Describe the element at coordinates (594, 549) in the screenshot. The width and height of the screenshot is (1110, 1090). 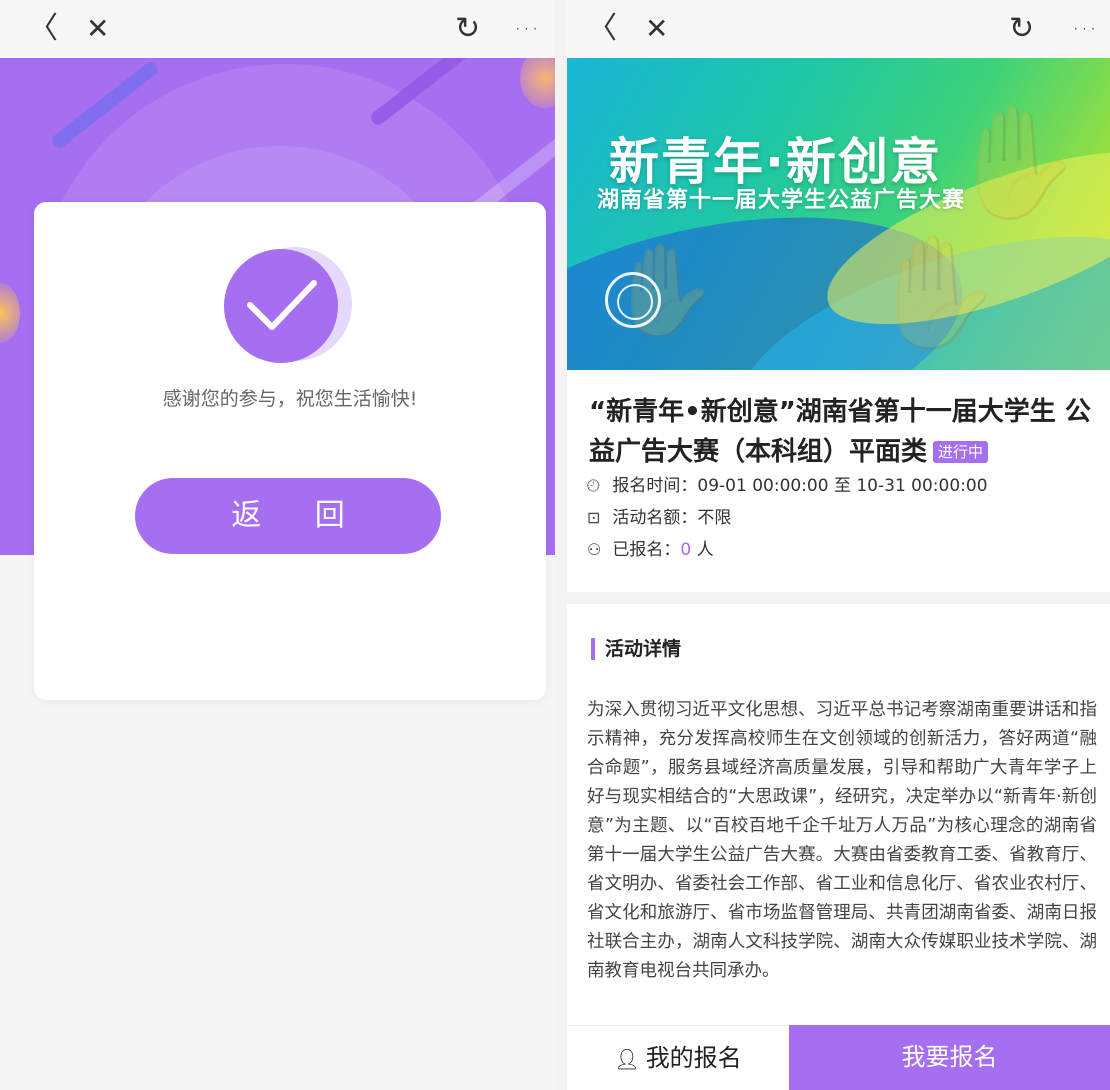
I see `people-icon: ⚇` at that location.